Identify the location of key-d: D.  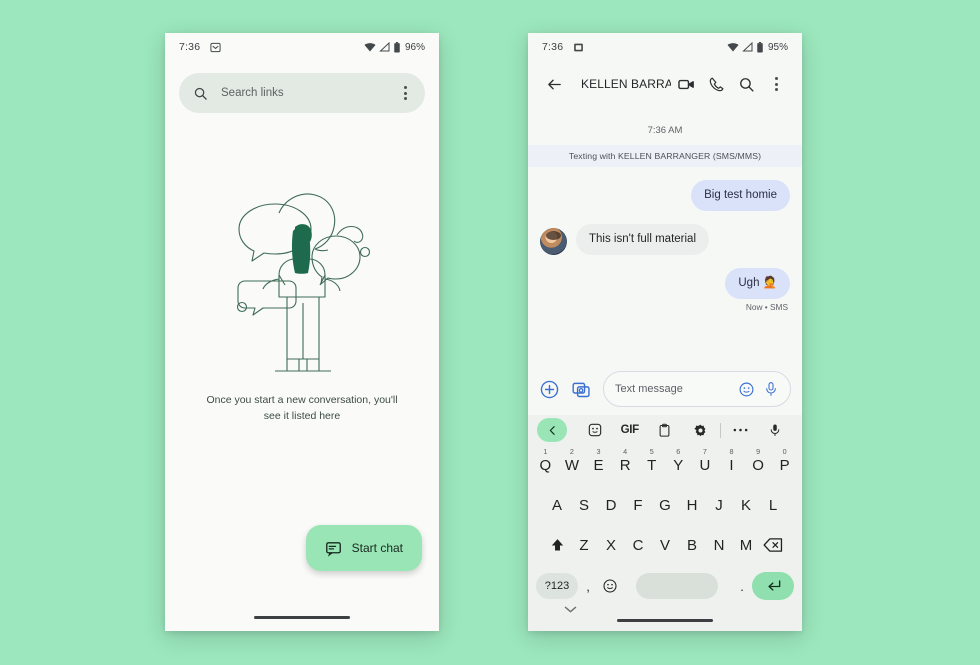
(611, 505).